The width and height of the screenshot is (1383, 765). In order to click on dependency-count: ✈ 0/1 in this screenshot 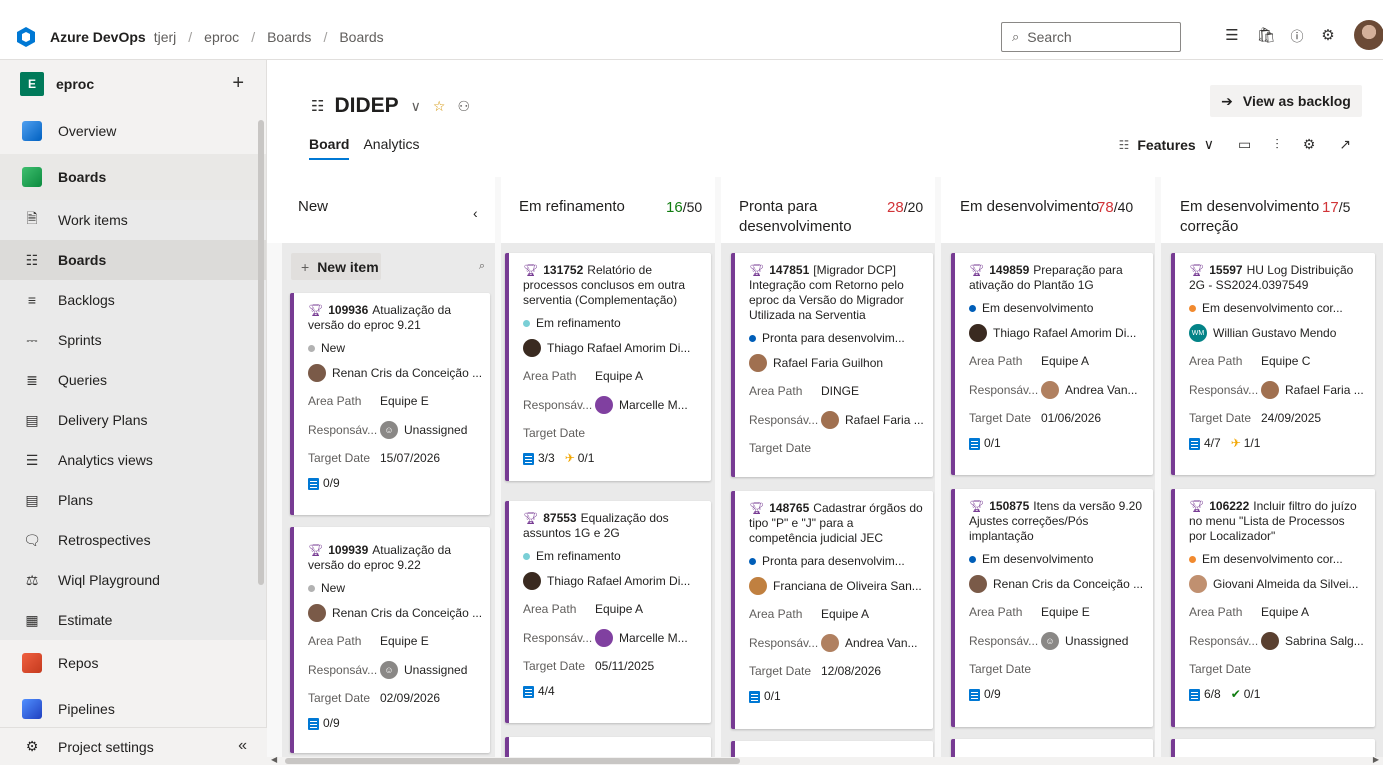, I will do `click(580, 458)`.